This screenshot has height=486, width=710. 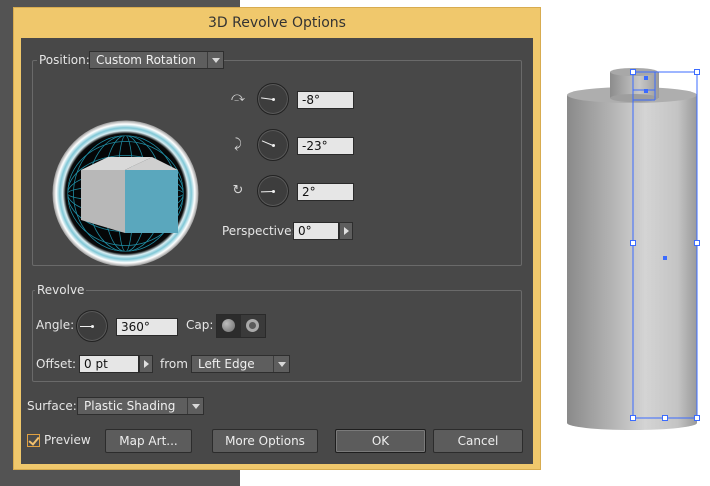 What do you see at coordinates (226, 364) in the screenshot?
I see `from-value: Left Edge` at bounding box center [226, 364].